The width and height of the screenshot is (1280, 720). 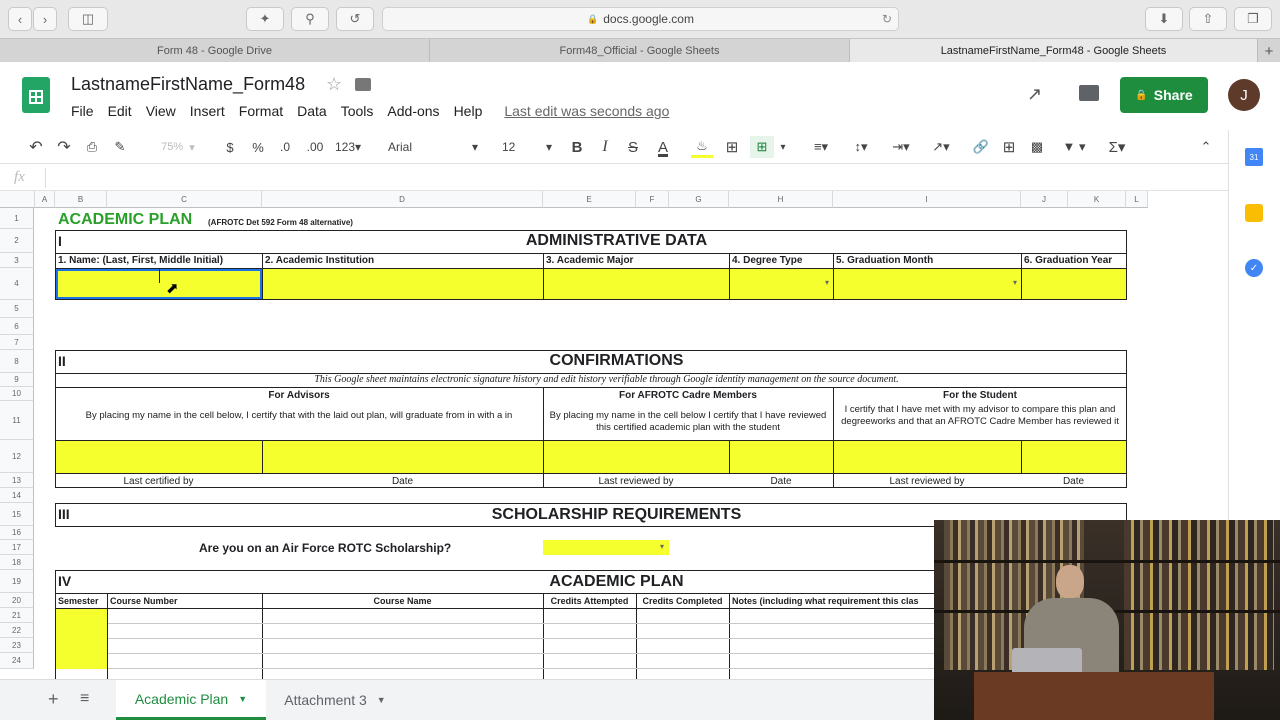 I want to click on decrease-decimal-button: .0, so click(x=285, y=147).